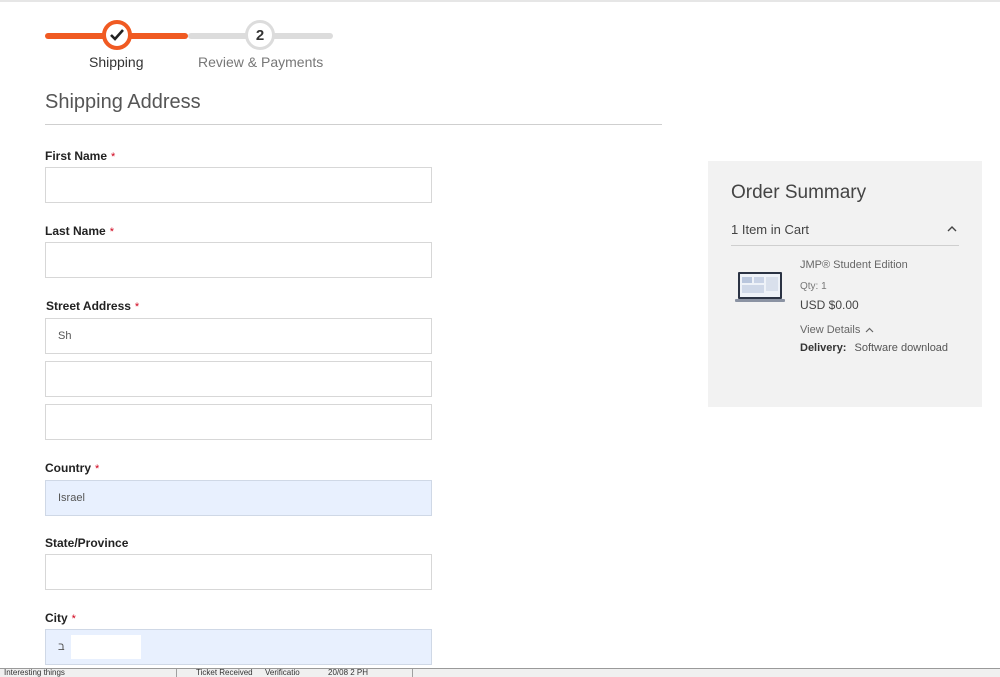 The image size is (1000, 677). Describe the element at coordinates (238, 379) in the screenshot. I see `street-address-line2-input` at that location.